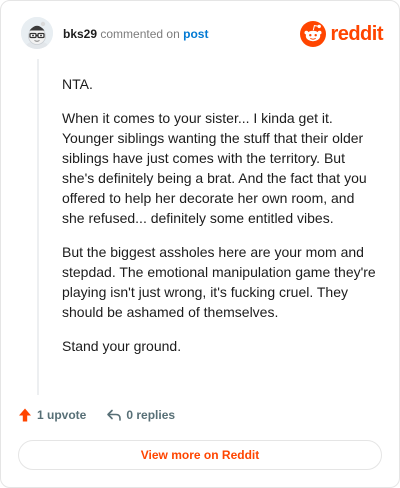 This screenshot has height=488, width=400. I want to click on reddit-wordmark: reddit, so click(356, 34).